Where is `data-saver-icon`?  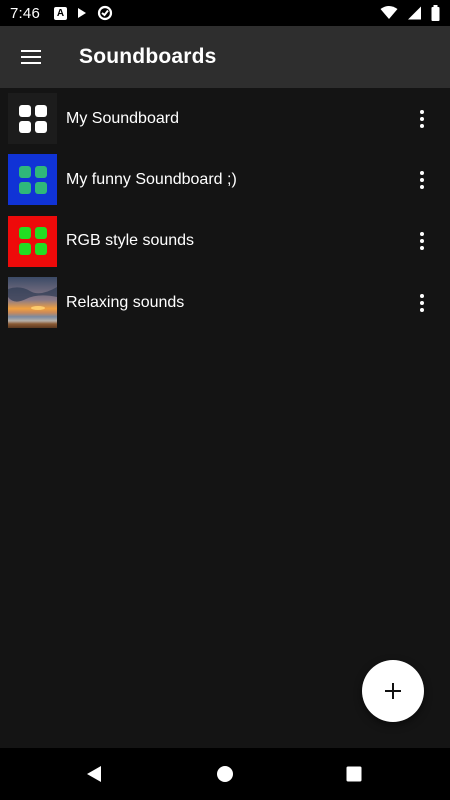
data-saver-icon is located at coordinates (105, 13).